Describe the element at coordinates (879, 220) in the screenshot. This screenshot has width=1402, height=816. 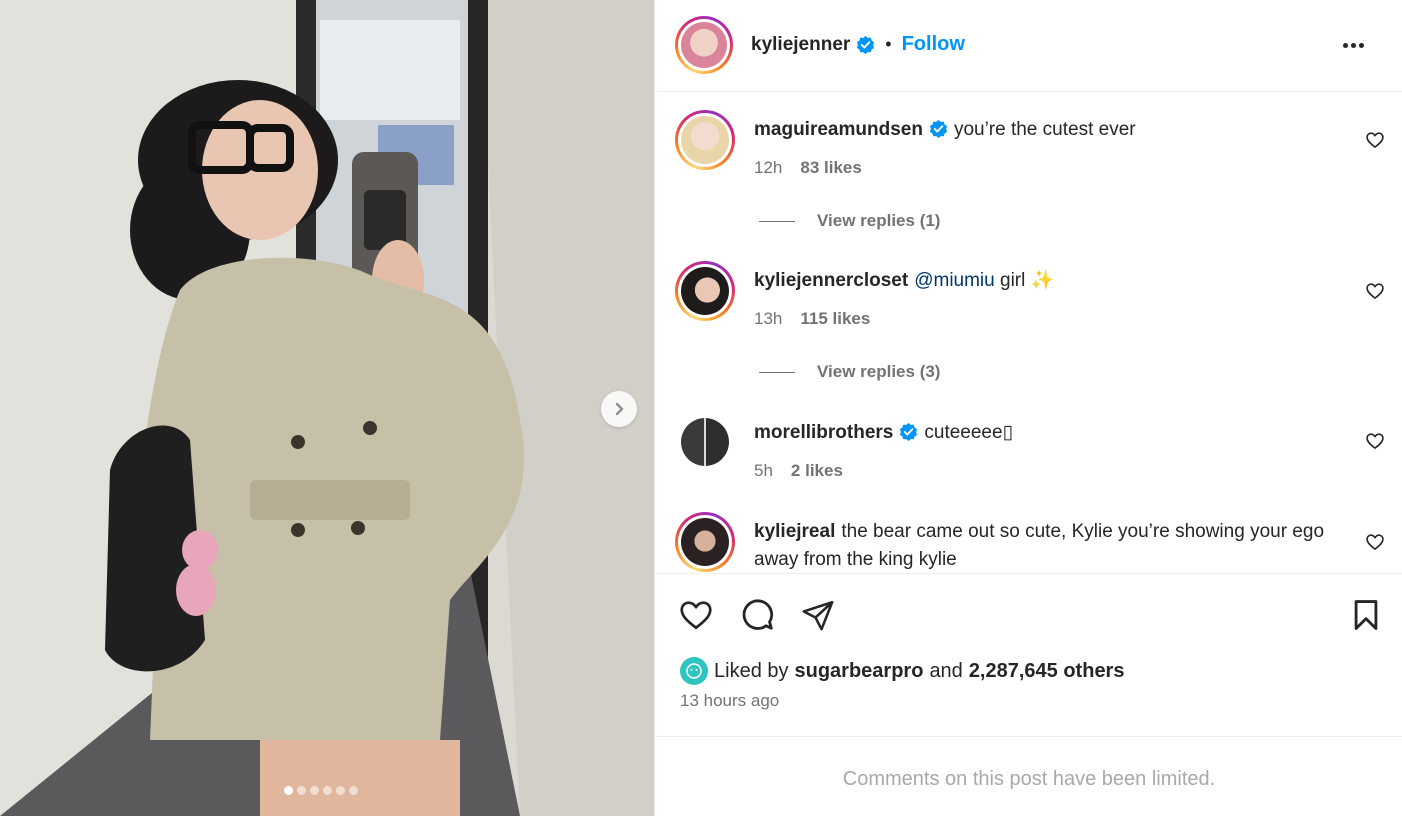
I see `view-replies-label: View replies (1)` at that location.